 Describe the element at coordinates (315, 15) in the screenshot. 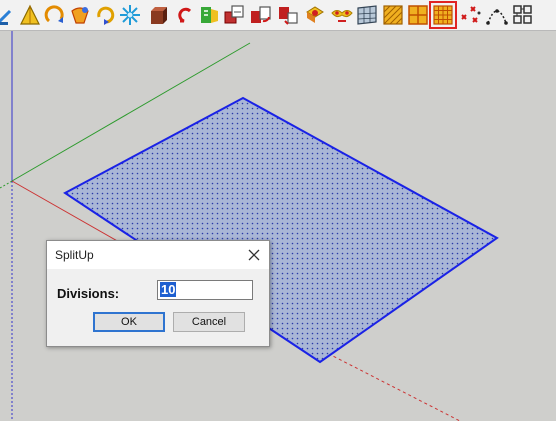

I see `fill-face-icon` at that location.